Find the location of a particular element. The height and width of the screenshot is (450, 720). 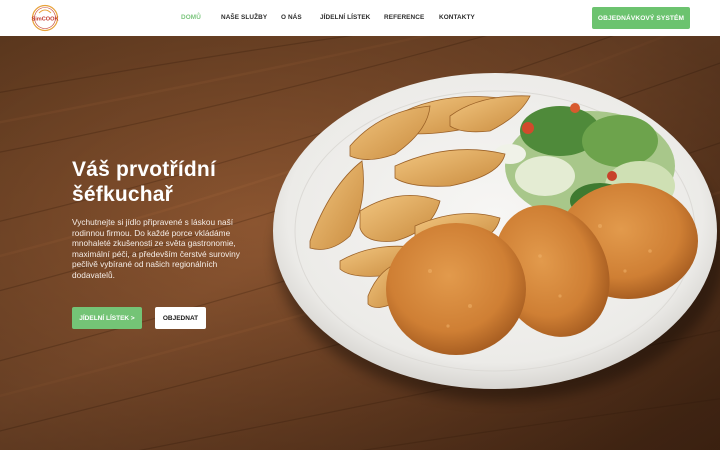

order-system-button: OBJEDNÁVKOVÝ SYSTÉM is located at coordinates (641, 18).